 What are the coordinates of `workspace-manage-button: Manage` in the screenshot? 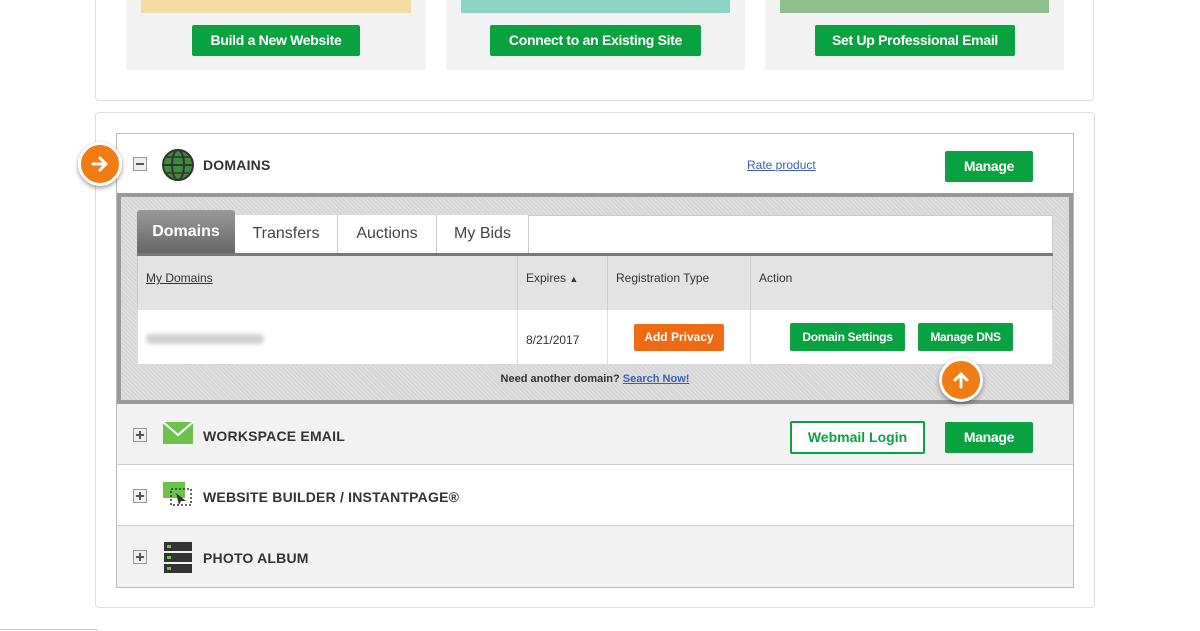 It's located at (989, 437).